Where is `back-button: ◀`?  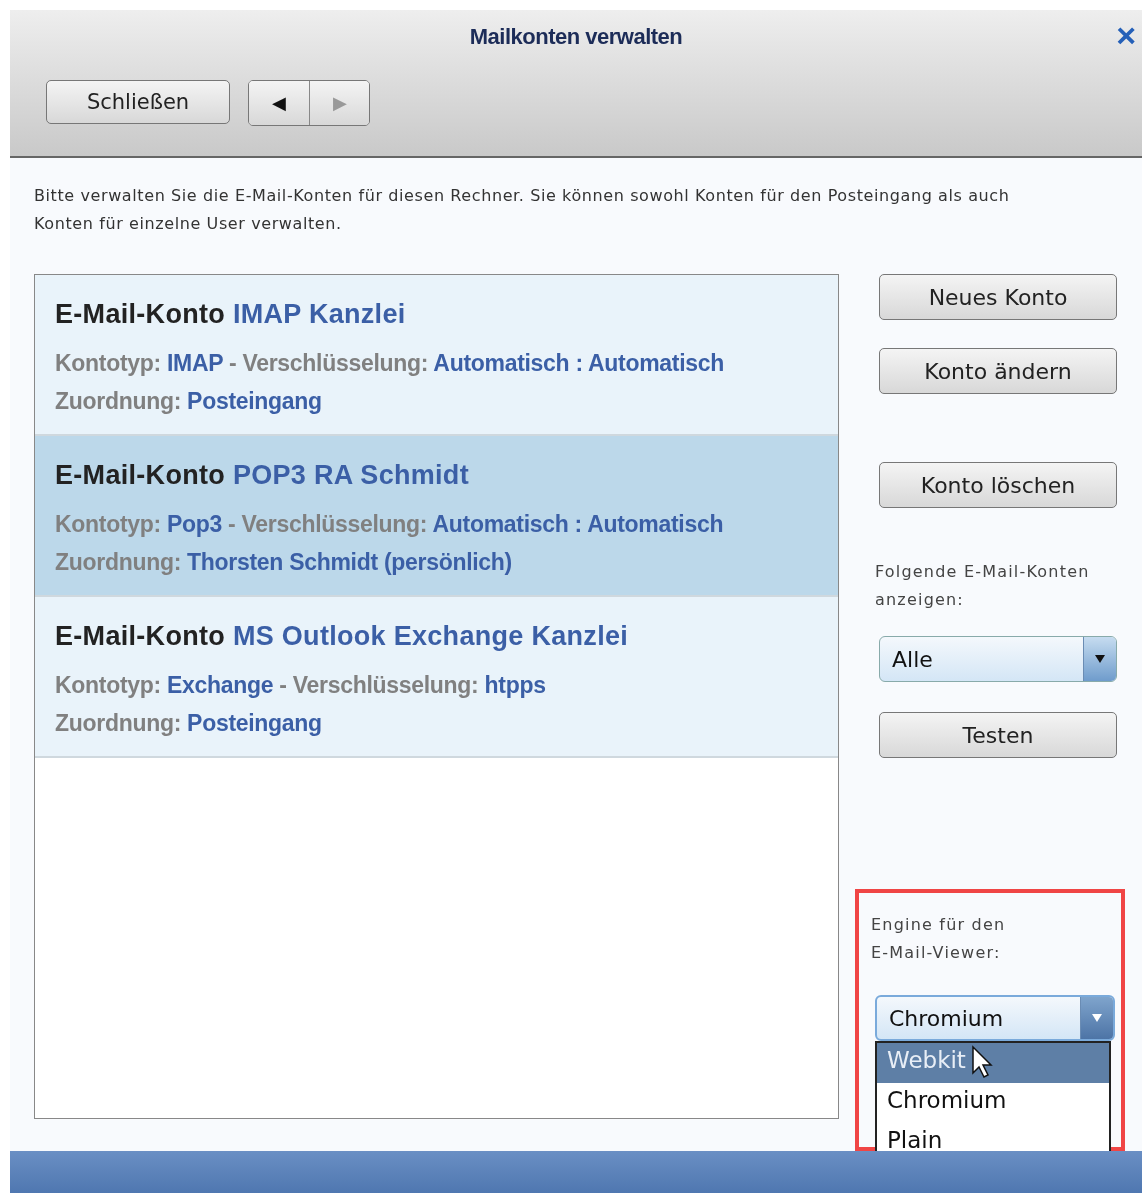
back-button: ◀ is located at coordinates (279, 103).